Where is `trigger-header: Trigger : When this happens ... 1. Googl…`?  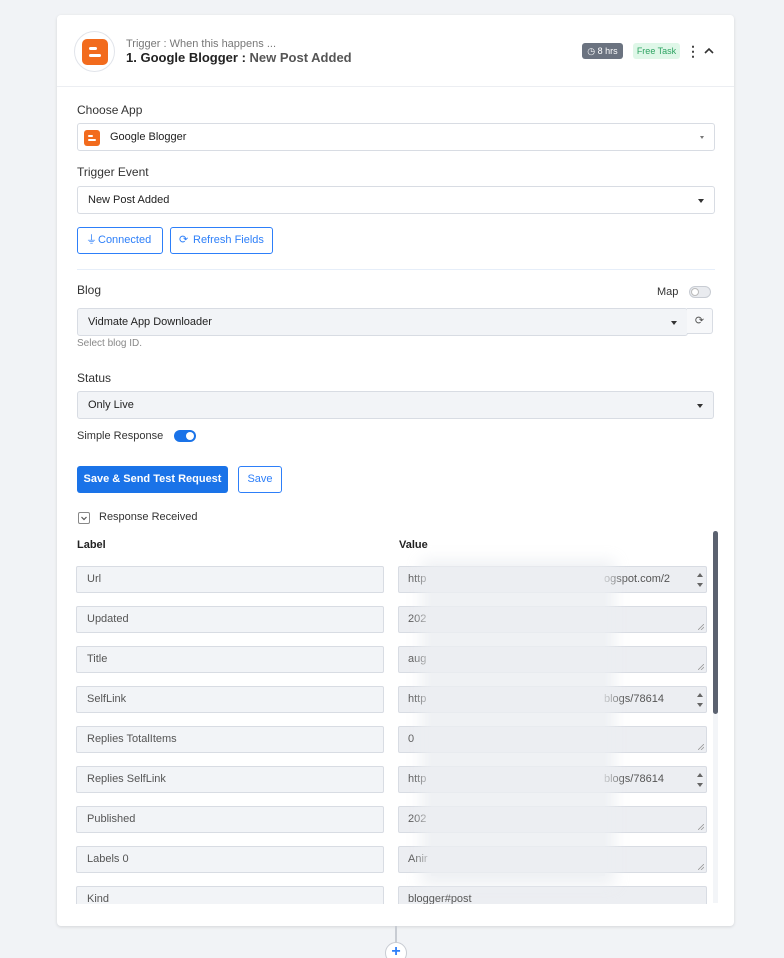 trigger-header: Trigger : When this happens ... 1. Googl… is located at coordinates (395, 51).